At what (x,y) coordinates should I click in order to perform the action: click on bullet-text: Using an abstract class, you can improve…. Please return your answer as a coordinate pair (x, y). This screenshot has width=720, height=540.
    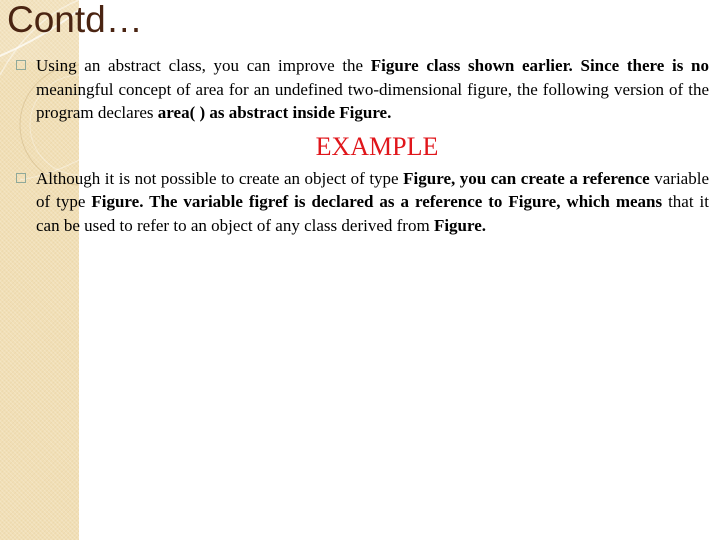
    Looking at the image, I should click on (372, 89).